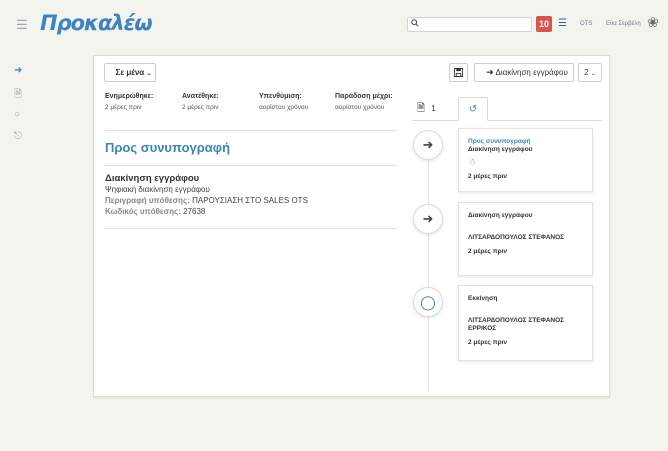 This screenshot has height=451, width=668. I want to click on assign-label: Σε μένα, so click(130, 72).